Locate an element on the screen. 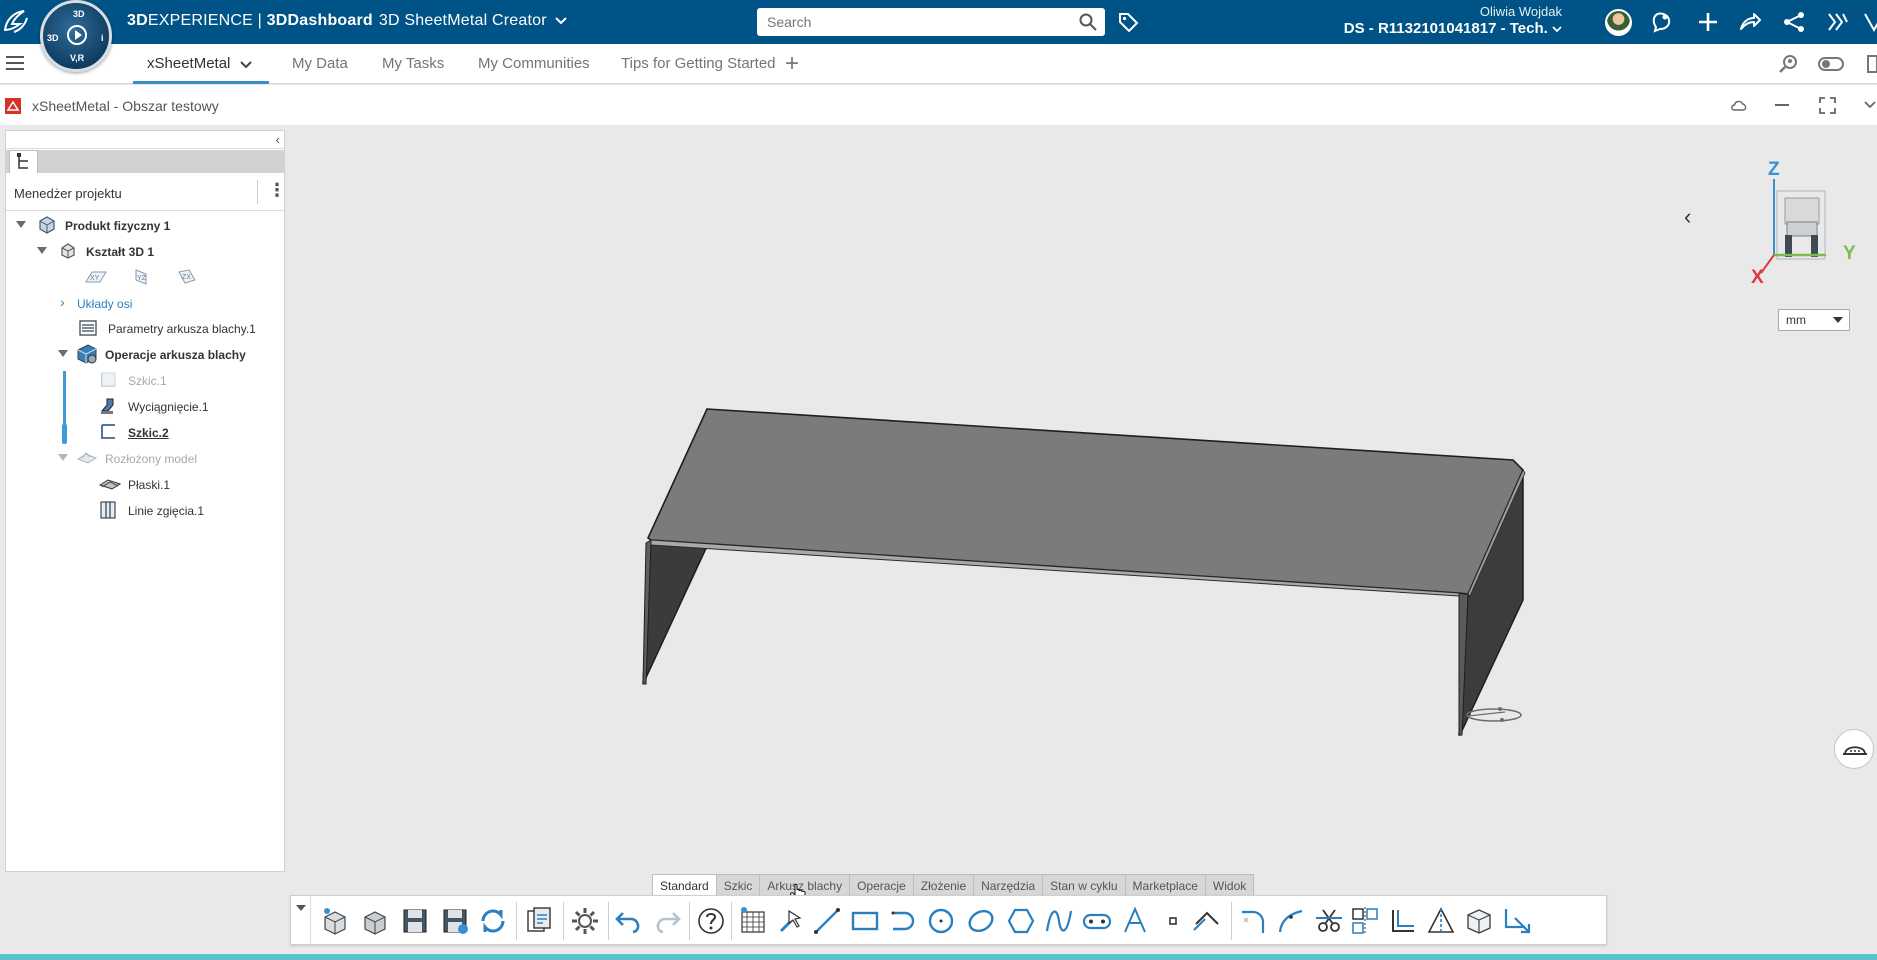 The width and height of the screenshot is (1877, 960). refresh-icon is located at coordinates (493, 921).